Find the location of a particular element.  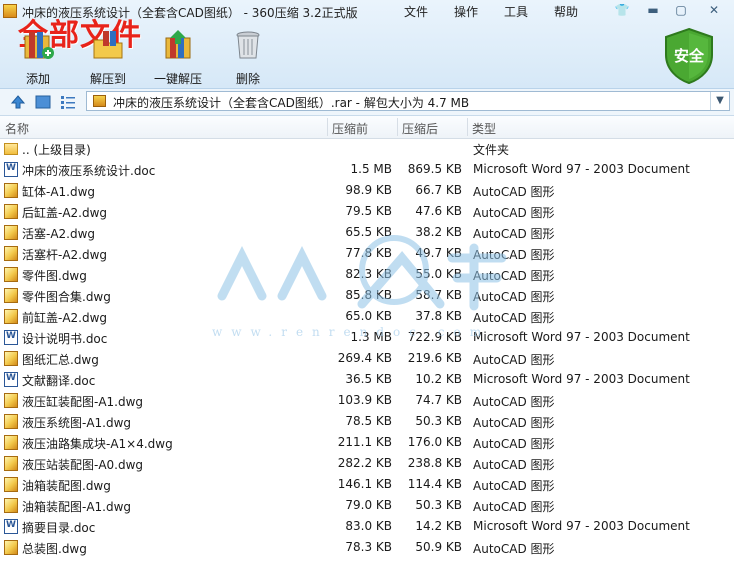

file-row: .. (上级目录) 文件夹 is located at coordinates (367, 148).